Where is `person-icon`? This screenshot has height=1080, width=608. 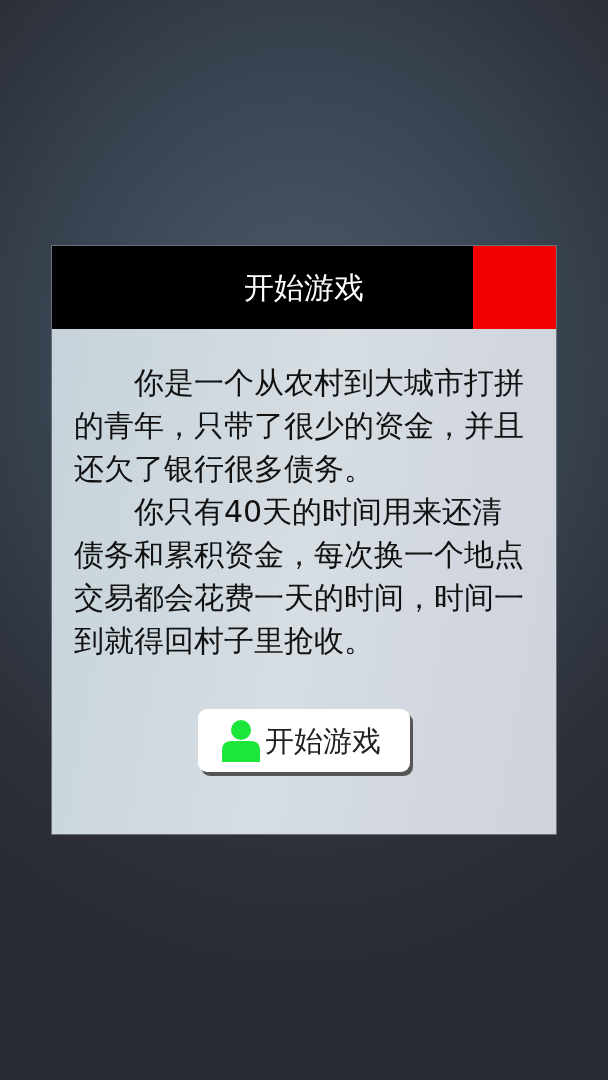 person-icon is located at coordinates (241, 740).